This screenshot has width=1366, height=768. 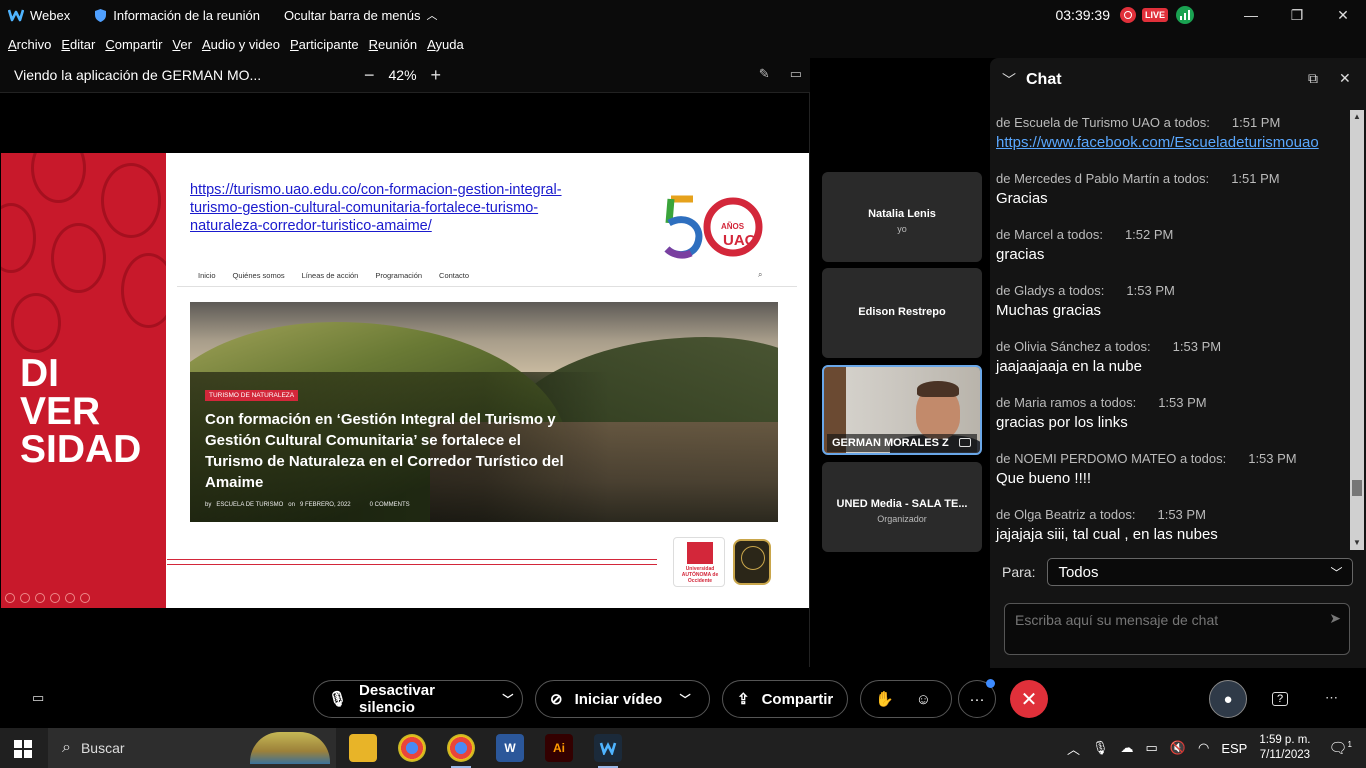 I want to click on help-icon: ?, so click(x=1280, y=699).